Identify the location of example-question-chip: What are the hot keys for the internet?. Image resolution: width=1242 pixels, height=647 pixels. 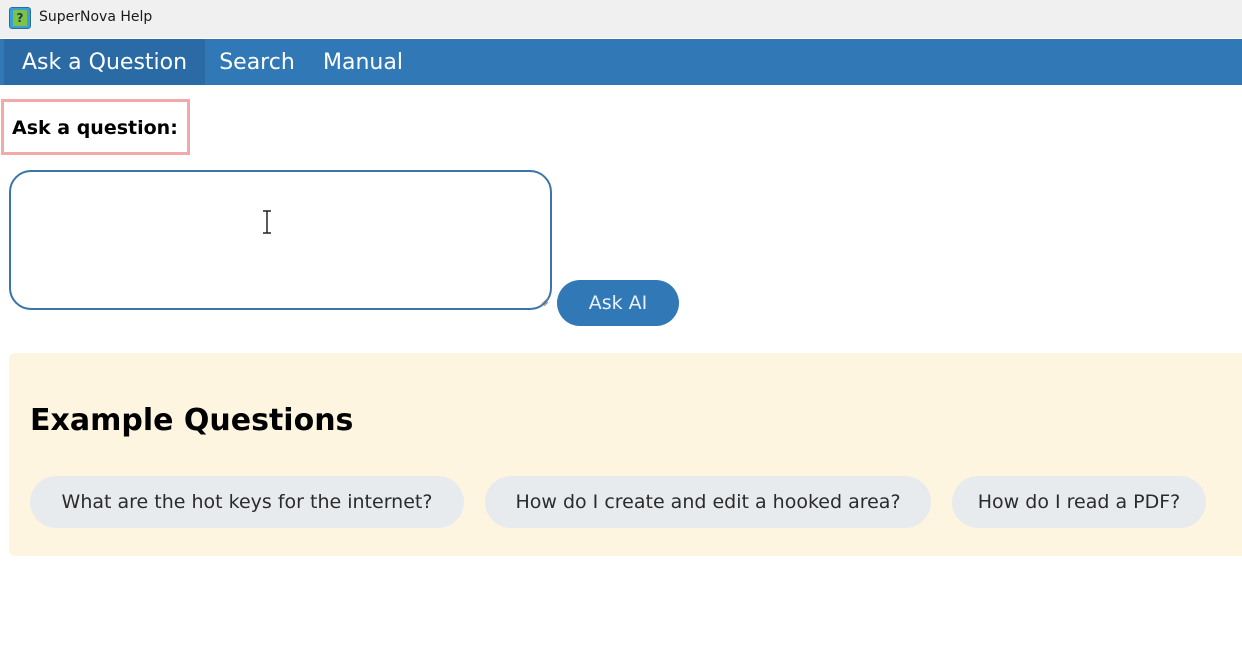
(247, 502).